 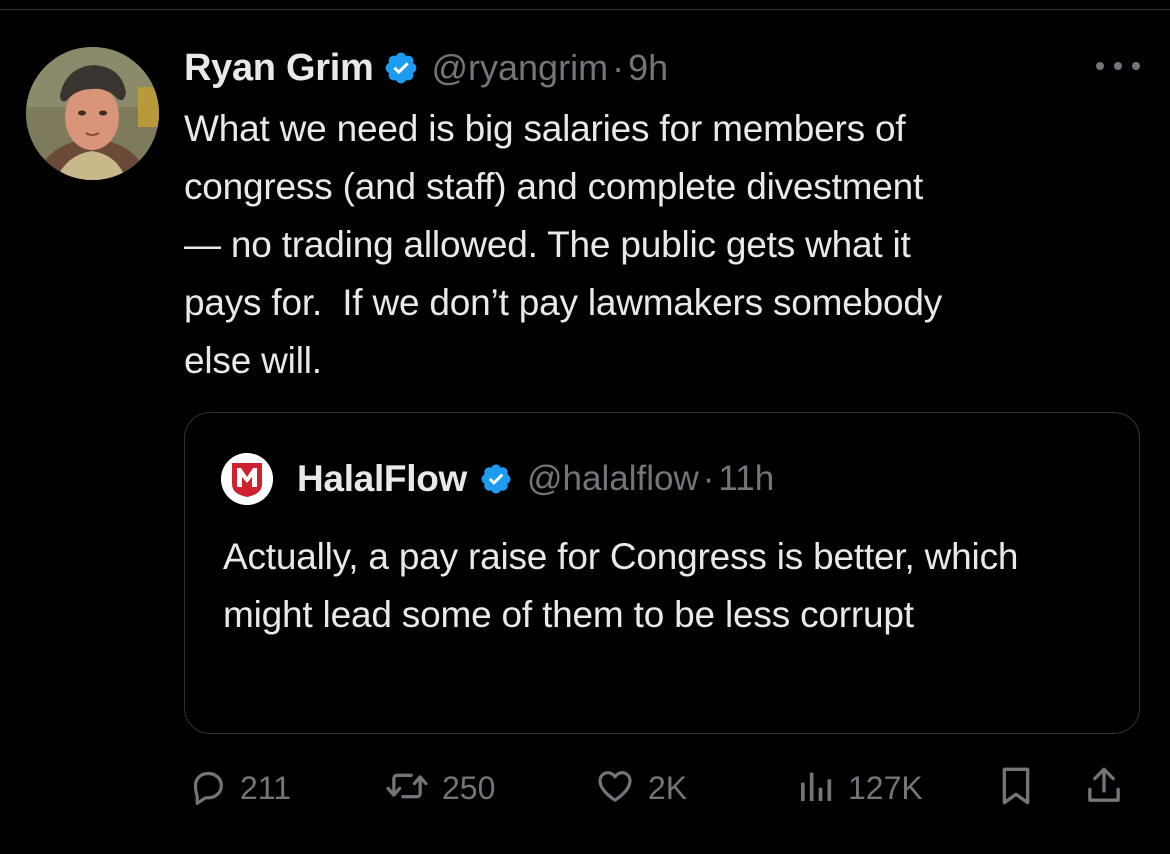 I want to click on bookmark-icon, so click(x=1016, y=788).